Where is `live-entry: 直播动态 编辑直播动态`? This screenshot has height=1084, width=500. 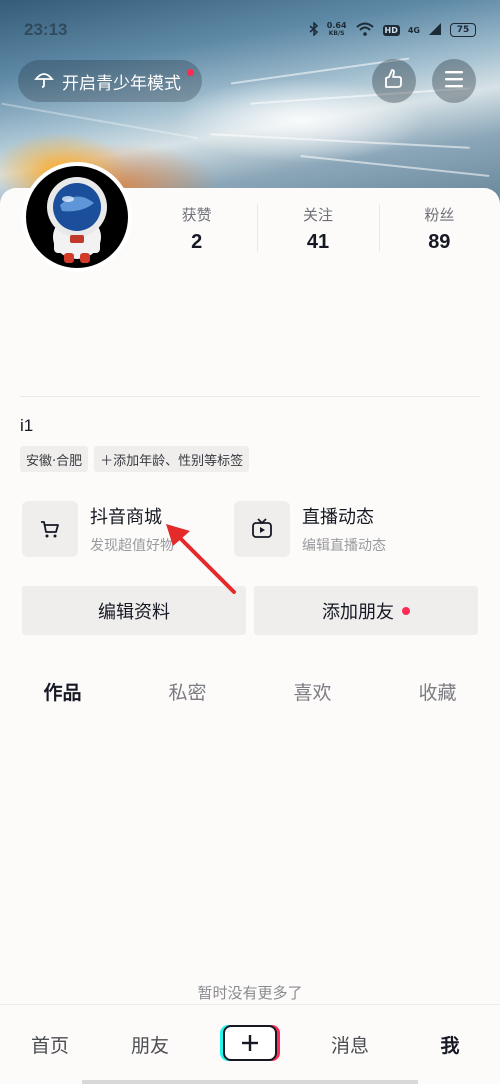
live-entry: 直播动态 编辑直播动态 is located at coordinates (310, 529).